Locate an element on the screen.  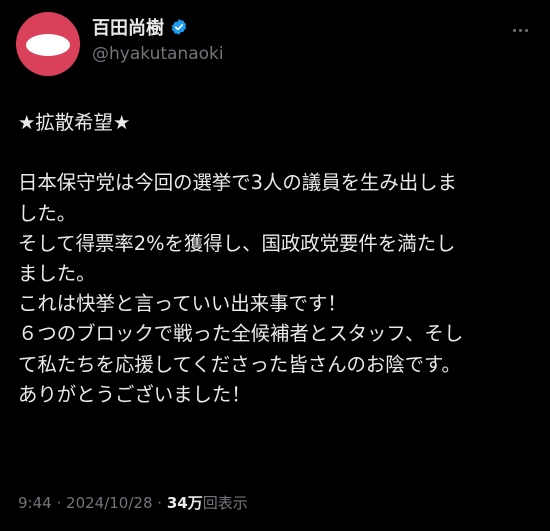
author-display-name: 百田尚樹 is located at coordinates (128, 27).